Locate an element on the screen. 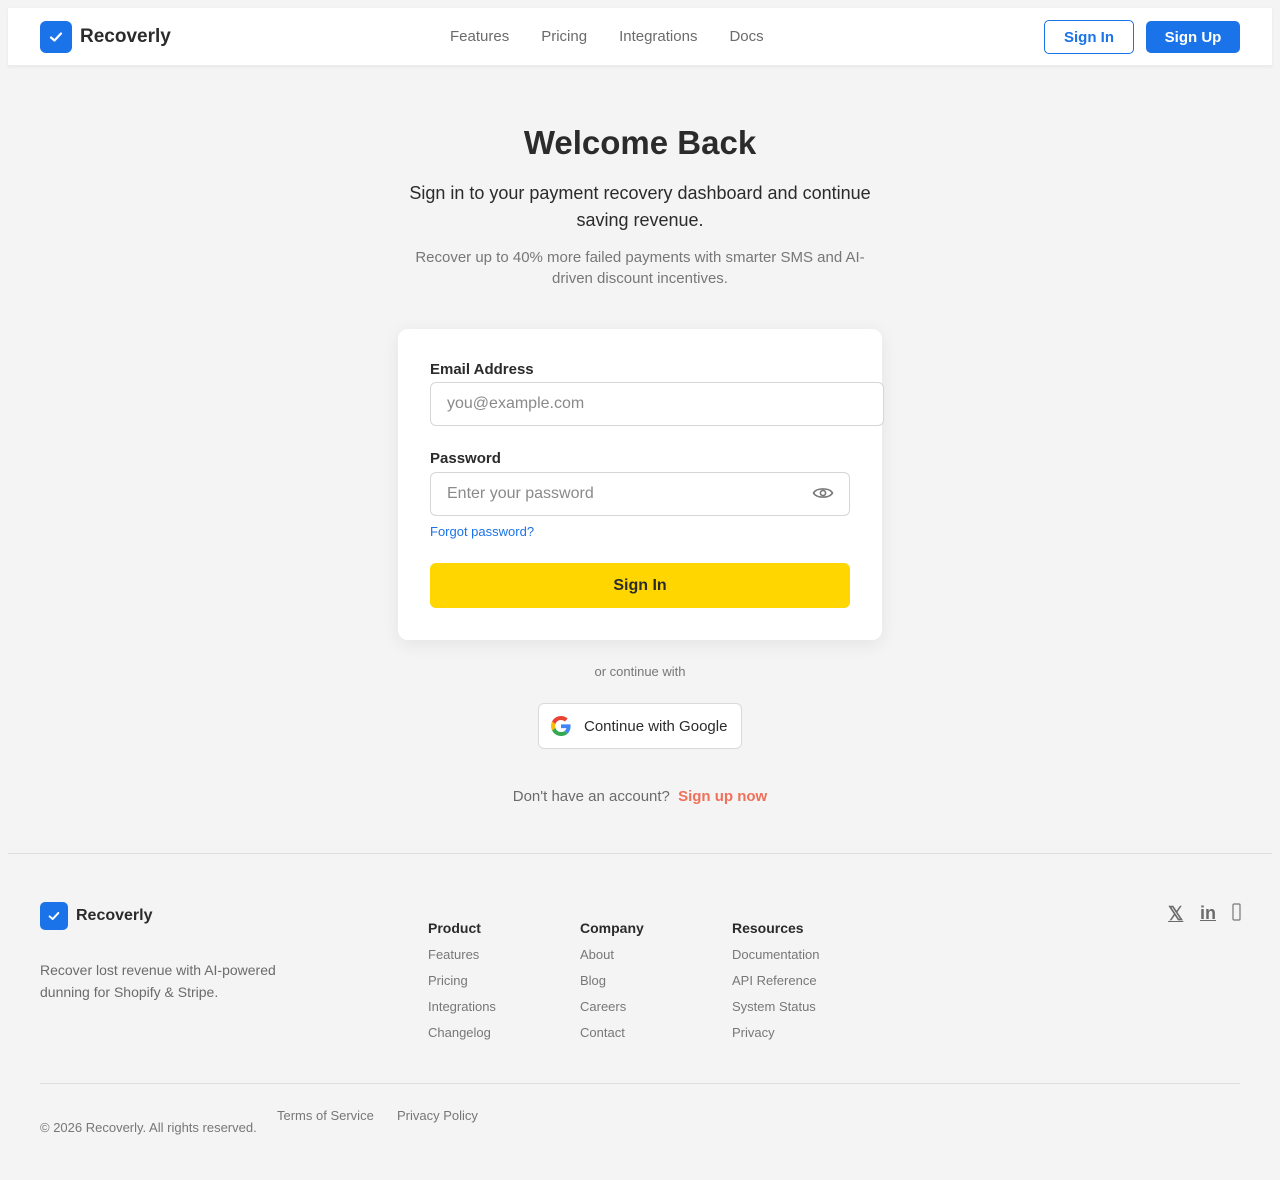  header-sign-up-button: Sign Up is located at coordinates (1193, 37).